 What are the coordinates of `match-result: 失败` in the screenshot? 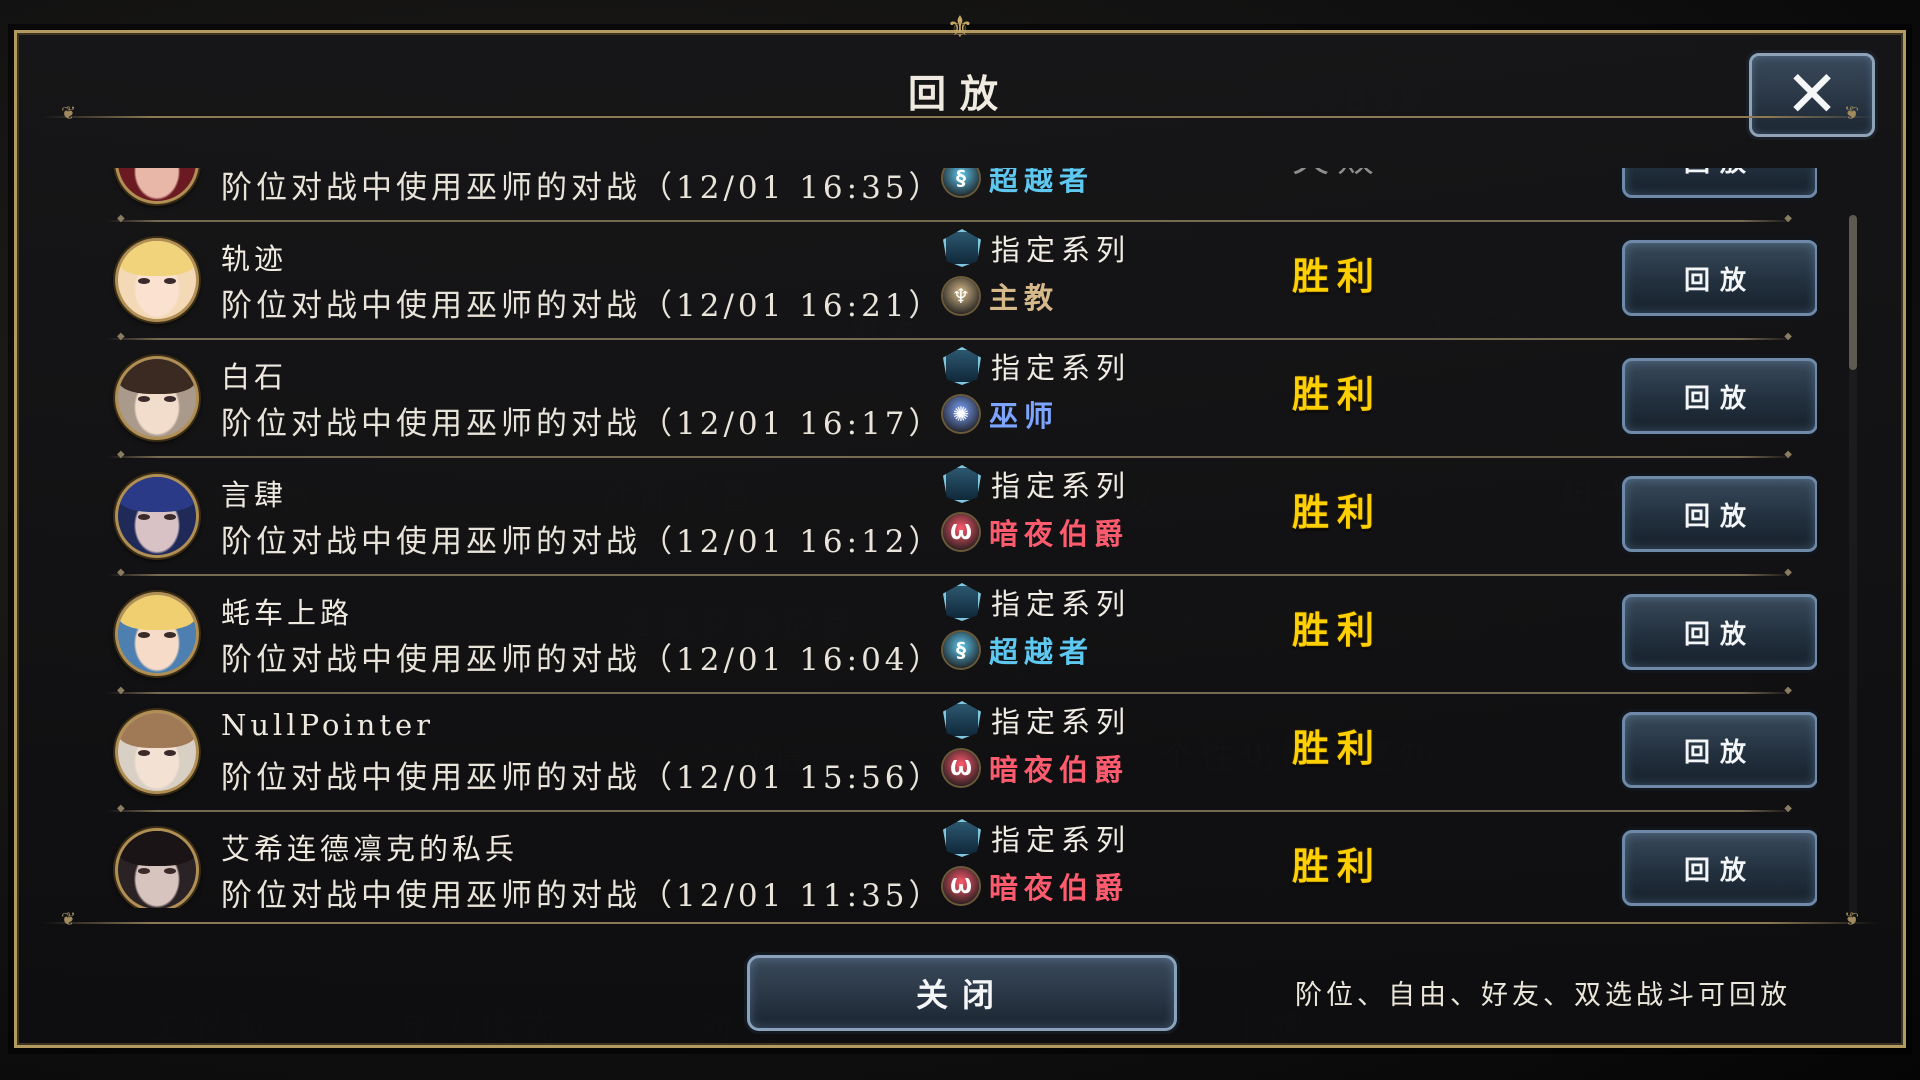 It's located at (1337, 175).